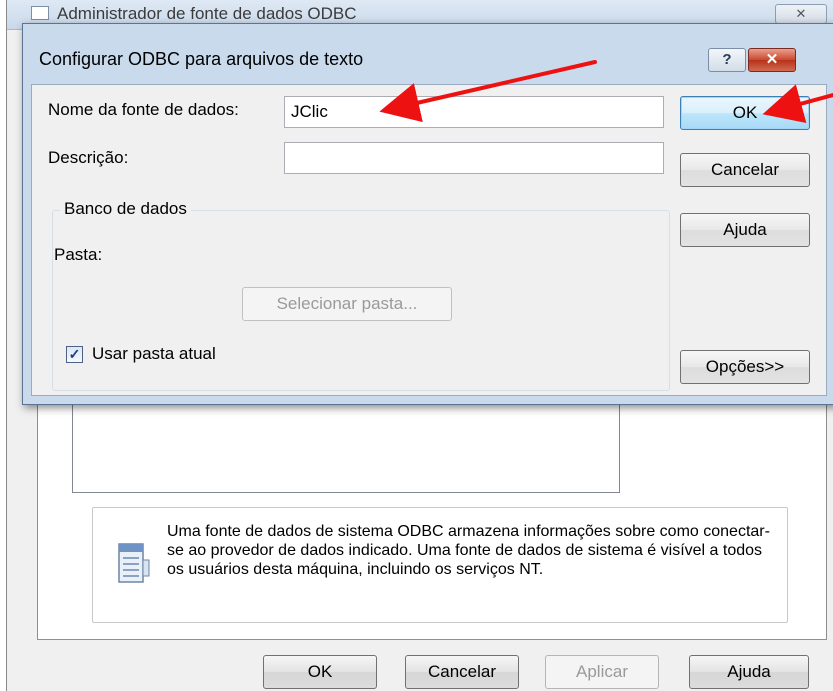  Describe the element at coordinates (78, 254) in the screenshot. I see `folder-label: Pasta:` at that location.